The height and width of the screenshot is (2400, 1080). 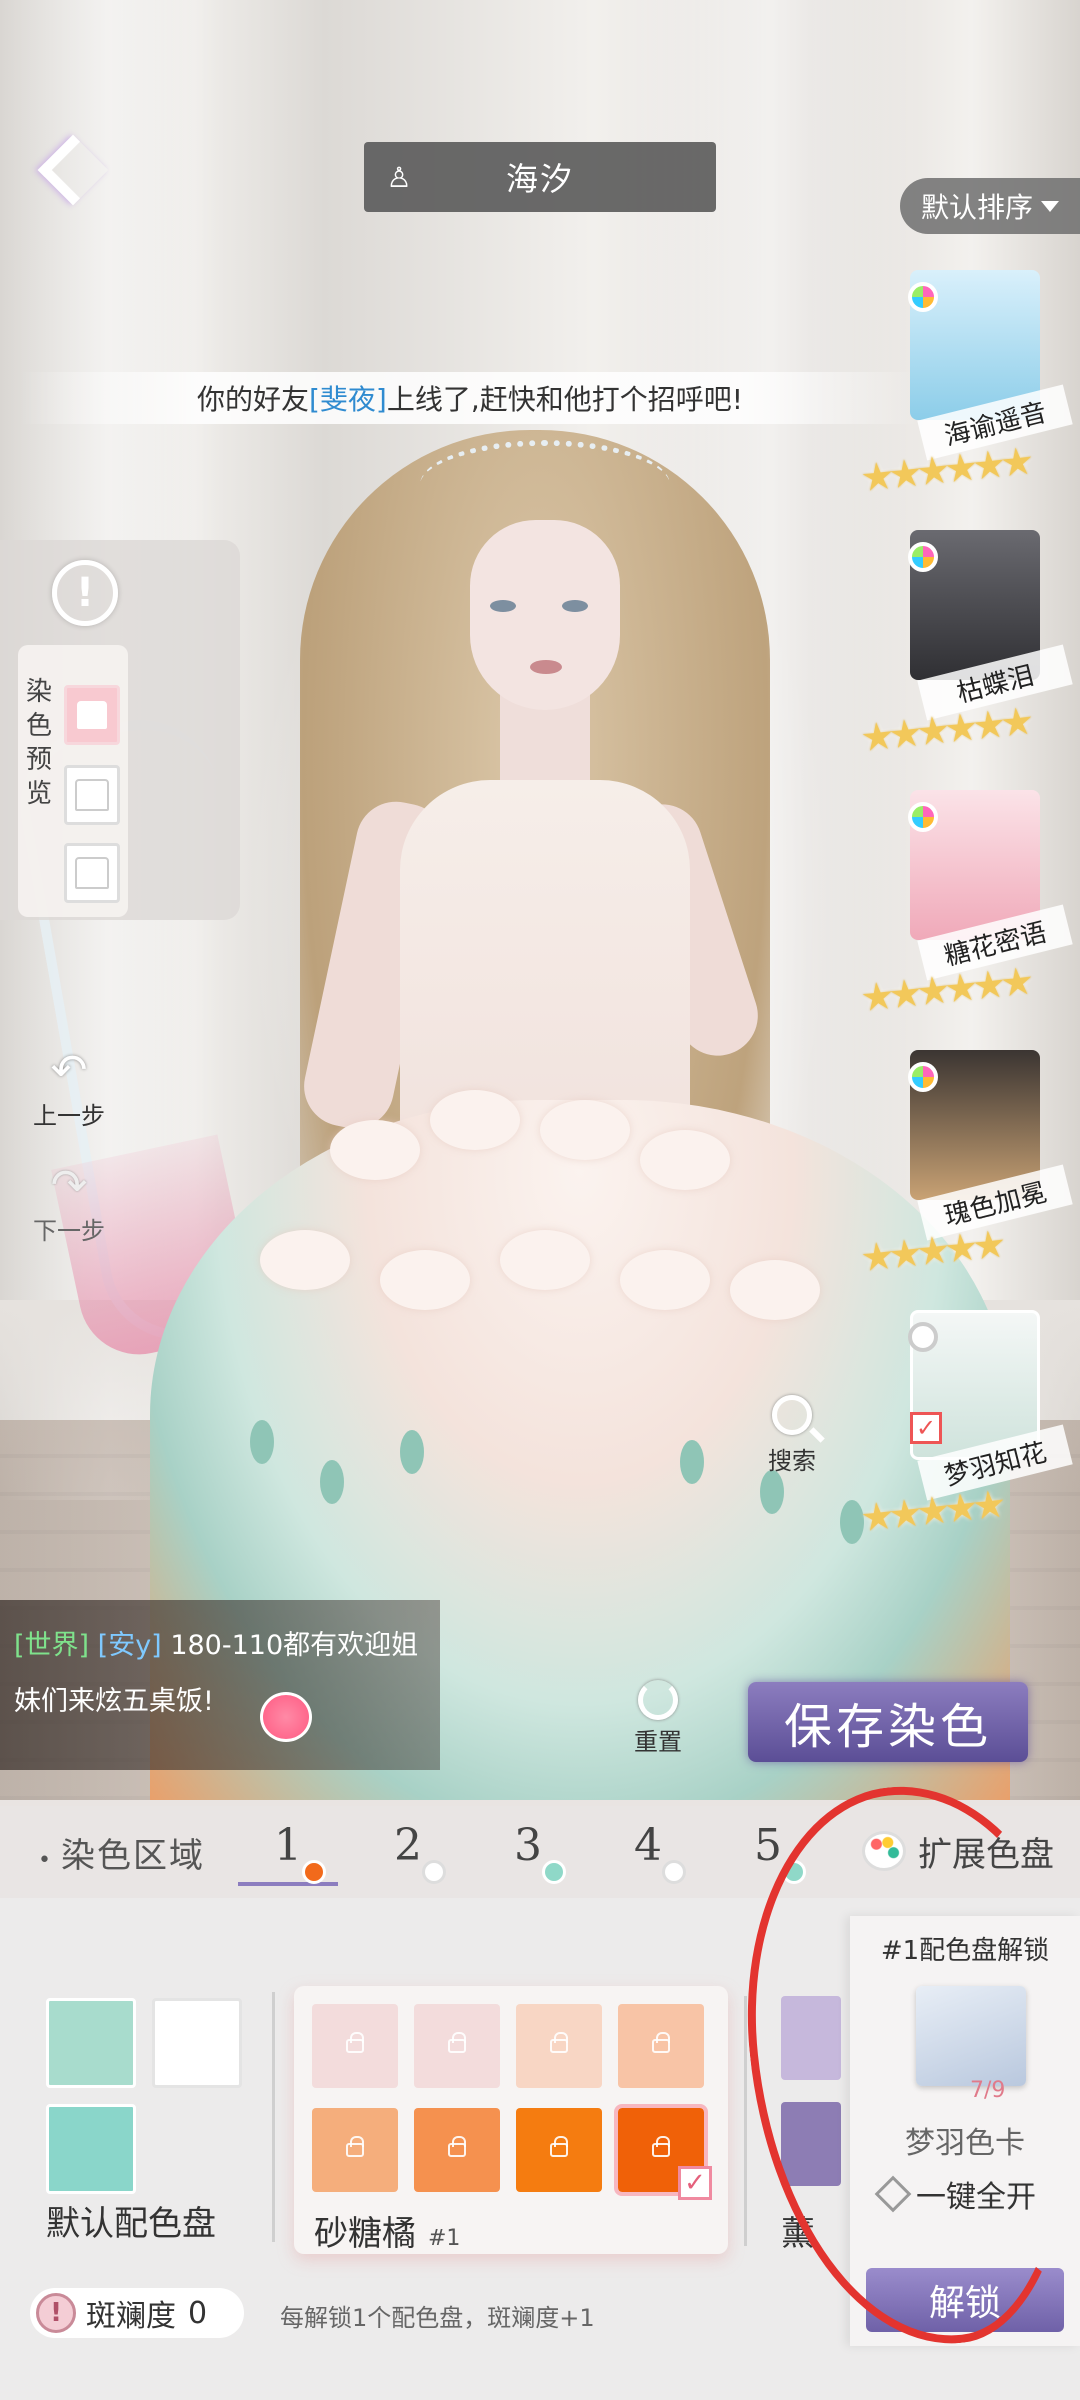 What do you see at coordinates (444, 2238) in the screenshot?
I see `palette-number: #1` at bounding box center [444, 2238].